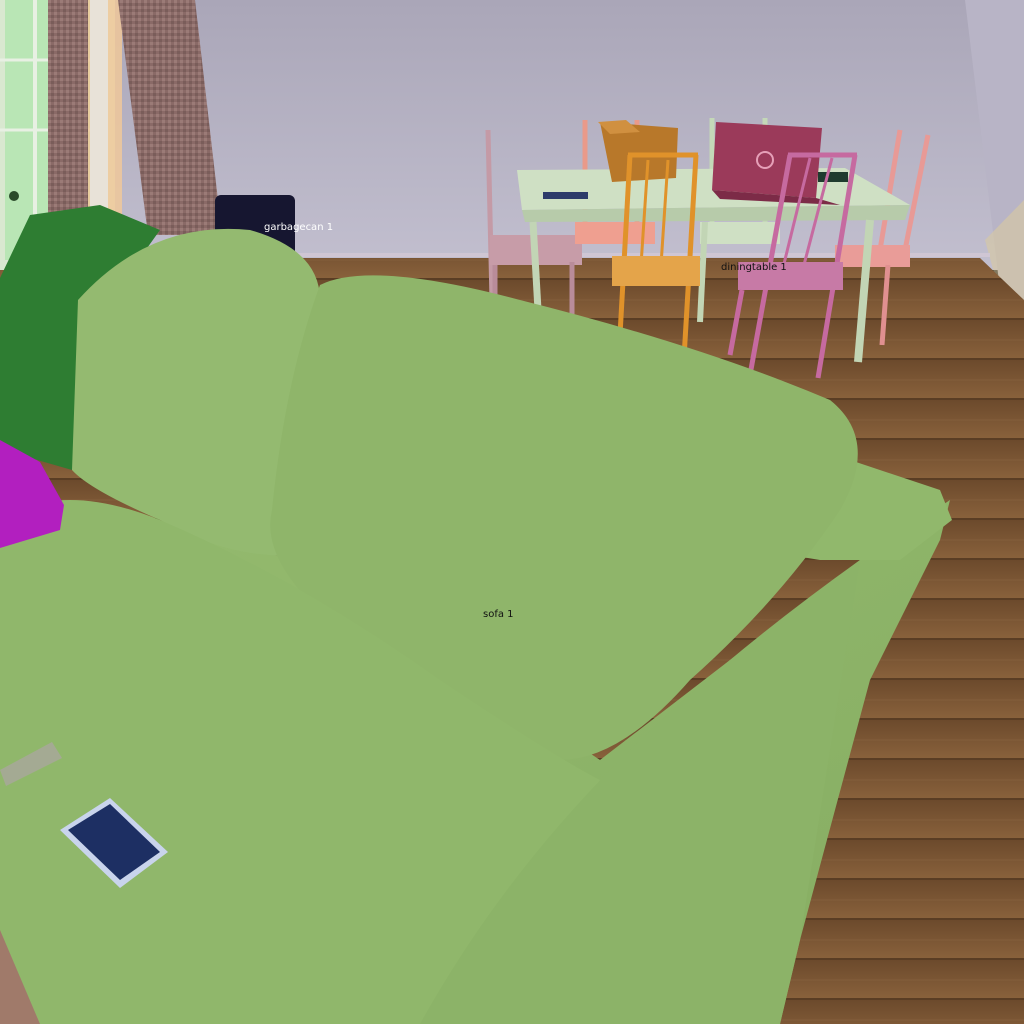 This screenshot has width=1024, height=1024. I want to click on laptop, so click(767, 160).